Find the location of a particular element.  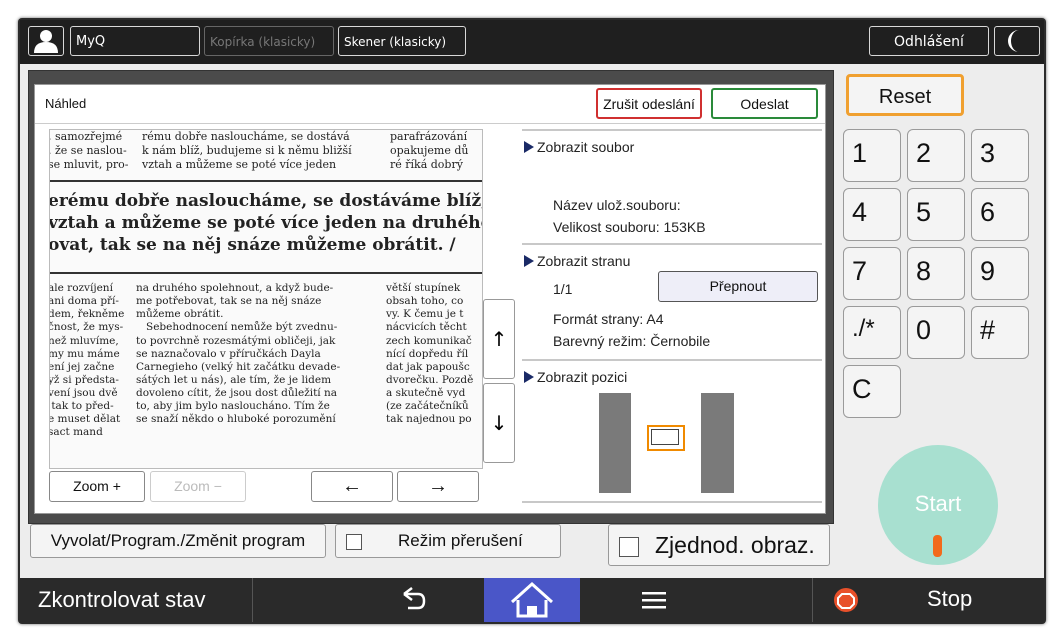

doc-rule-top is located at coordinates (266, 181).